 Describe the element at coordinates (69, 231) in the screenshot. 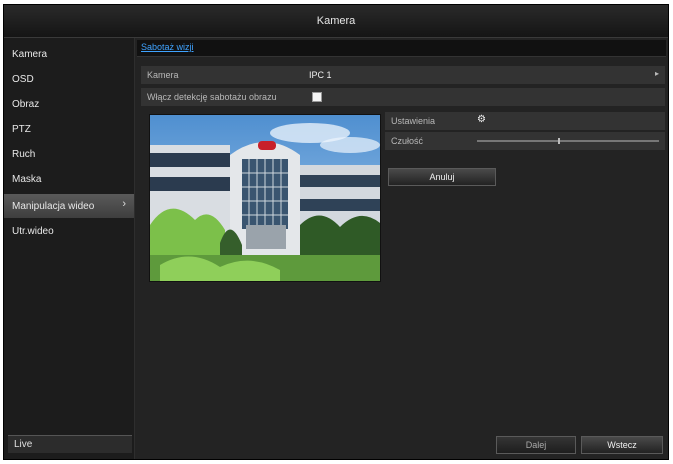

I see `sidebar-item-utr-wideo: Utr.wideo` at that location.